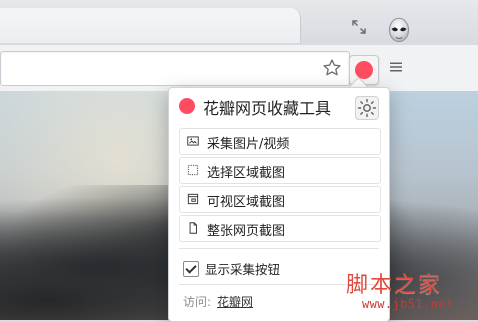 The height and width of the screenshot is (322, 478). What do you see at coordinates (191, 269) in the screenshot?
I see `show-capture-button-checkbox` at bounding box center [191, 269].